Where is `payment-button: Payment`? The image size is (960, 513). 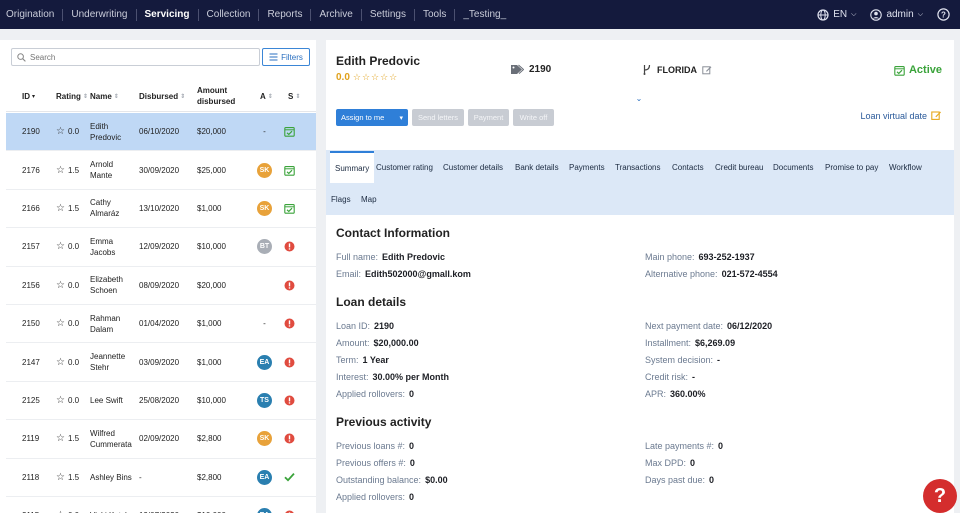 payment-button: Payment is located at coordinates (488, 117).